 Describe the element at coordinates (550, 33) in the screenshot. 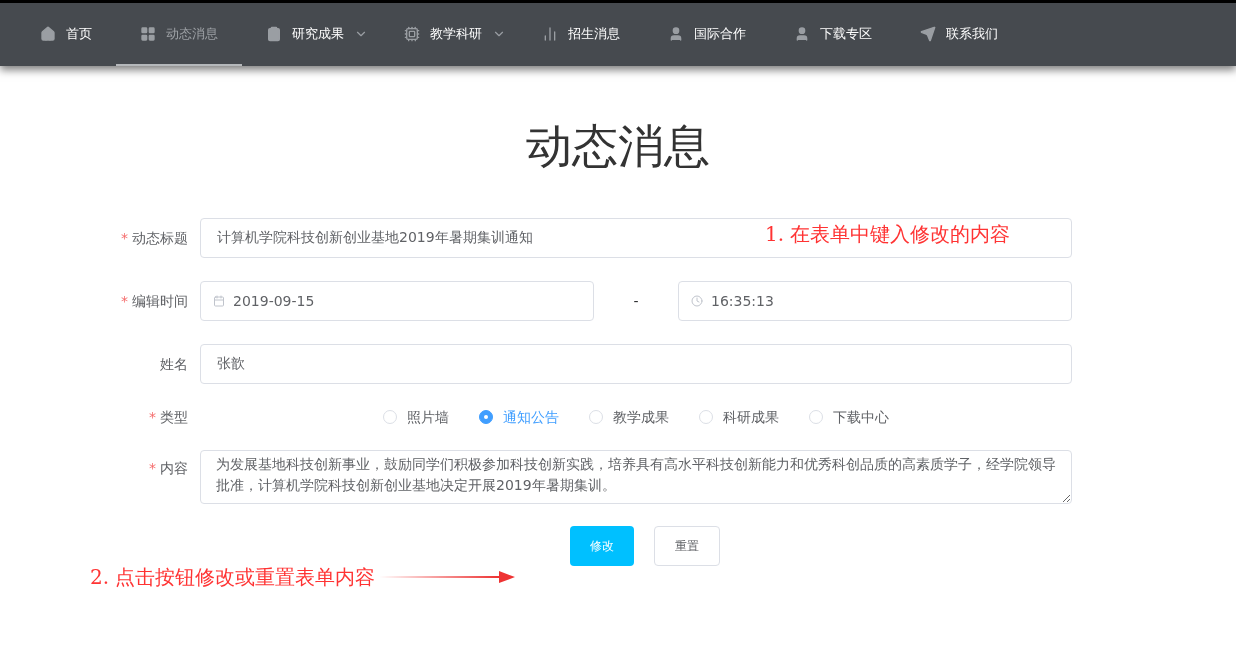

I see `bar-chart-icon` at that location.